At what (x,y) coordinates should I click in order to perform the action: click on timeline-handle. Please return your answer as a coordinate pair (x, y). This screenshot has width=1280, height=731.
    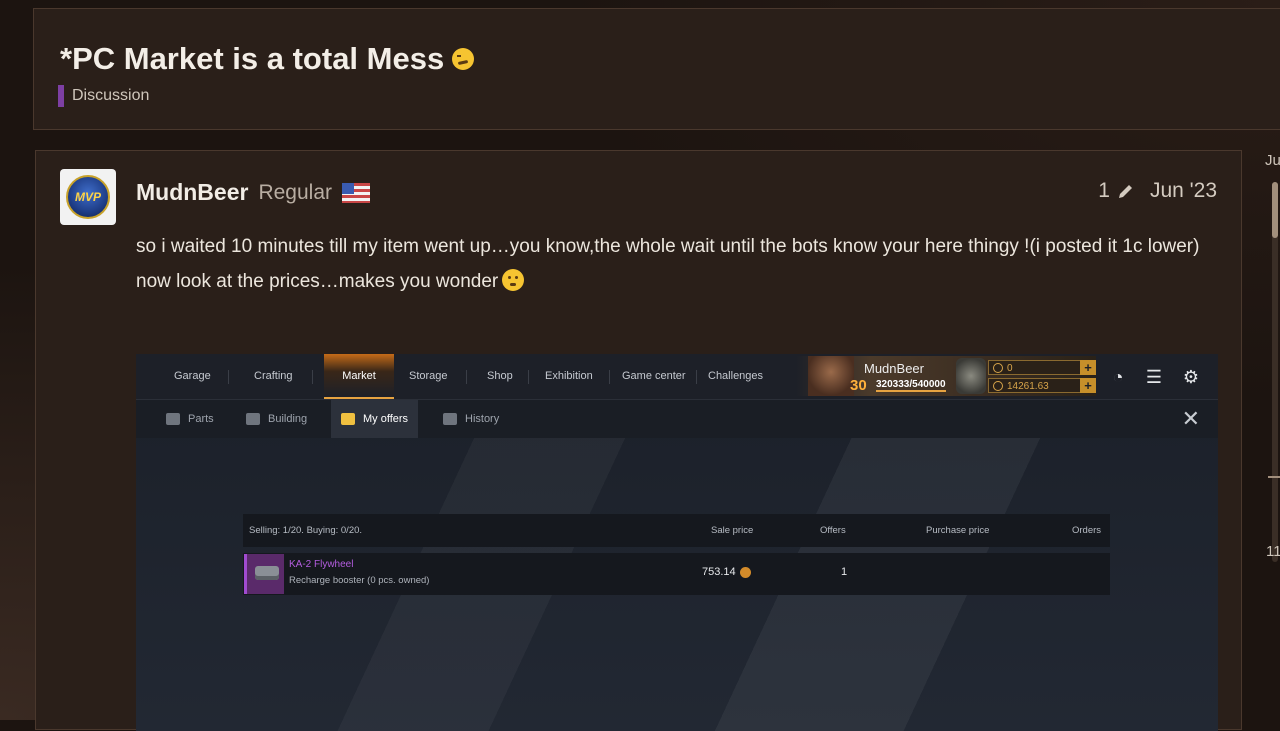
    Looking at the image, I should click on (1275, 210).